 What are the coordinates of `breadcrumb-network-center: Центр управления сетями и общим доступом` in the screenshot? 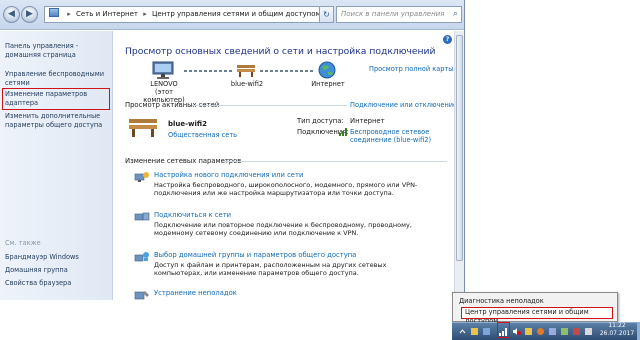 It's located at (236, 14).